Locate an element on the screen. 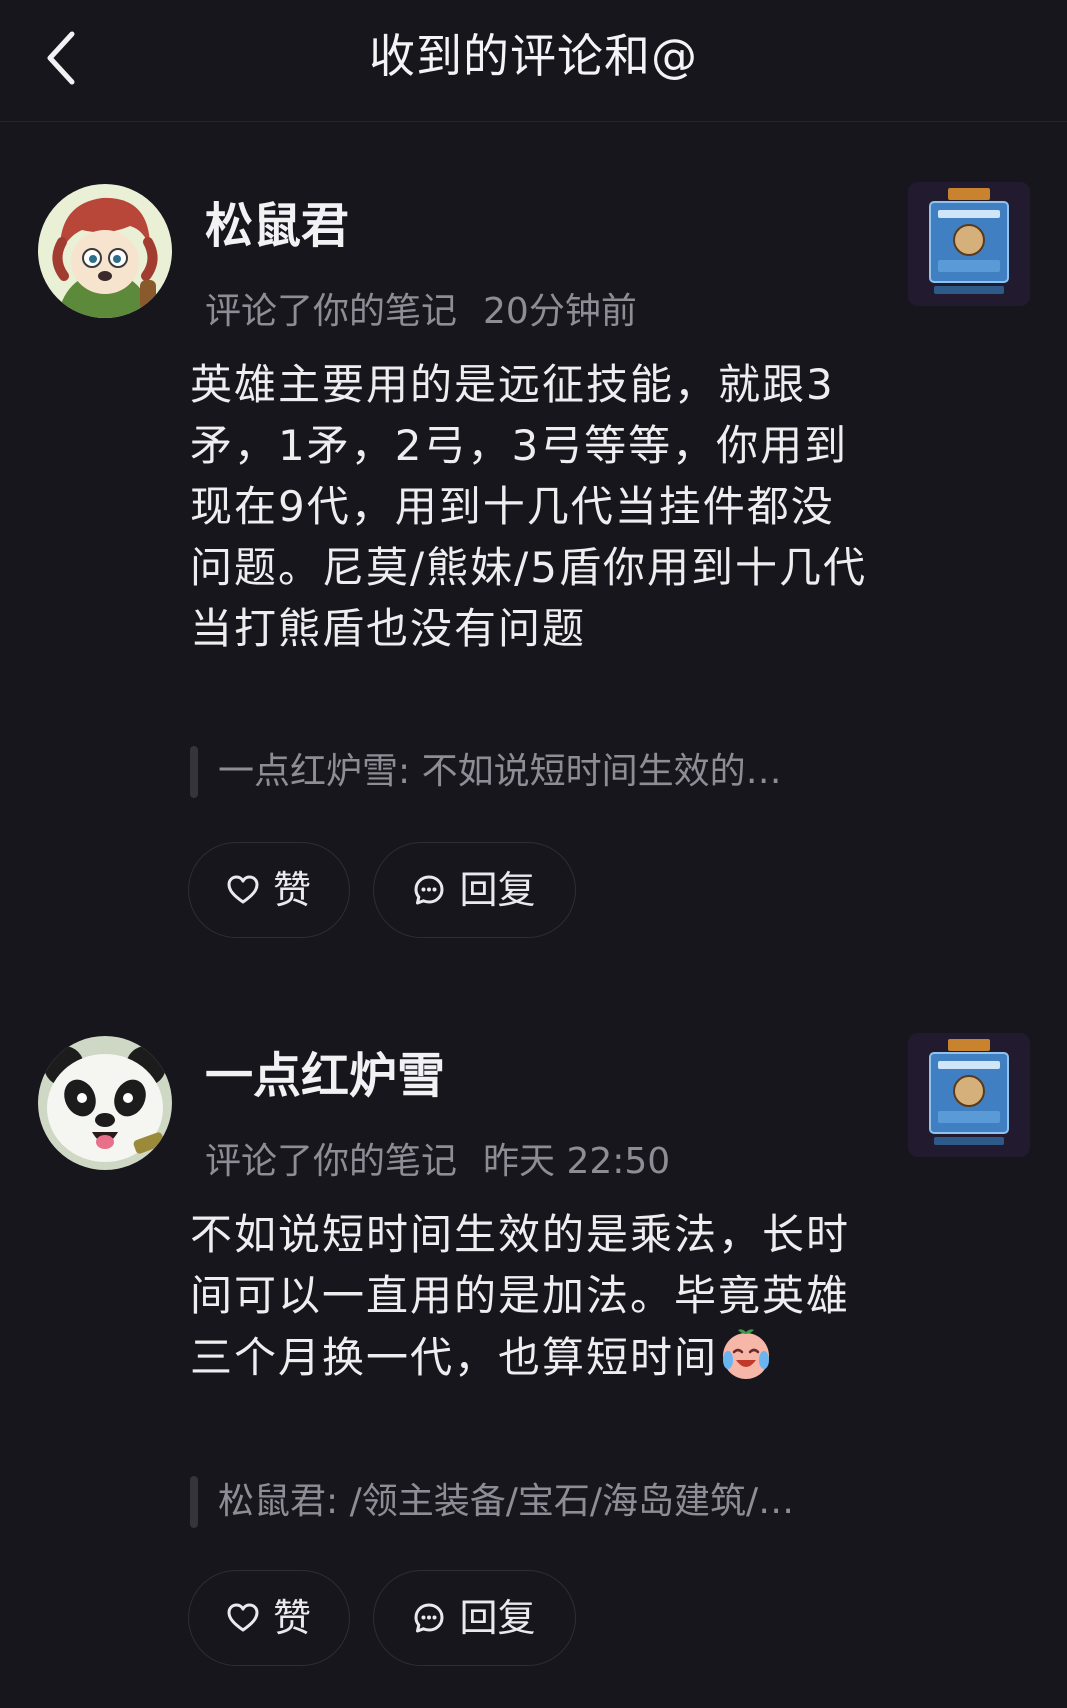 The height and width of the screenshot is (1708, 1067). top-bar: 收到的评论和@ is located at coordinates (533, 61).